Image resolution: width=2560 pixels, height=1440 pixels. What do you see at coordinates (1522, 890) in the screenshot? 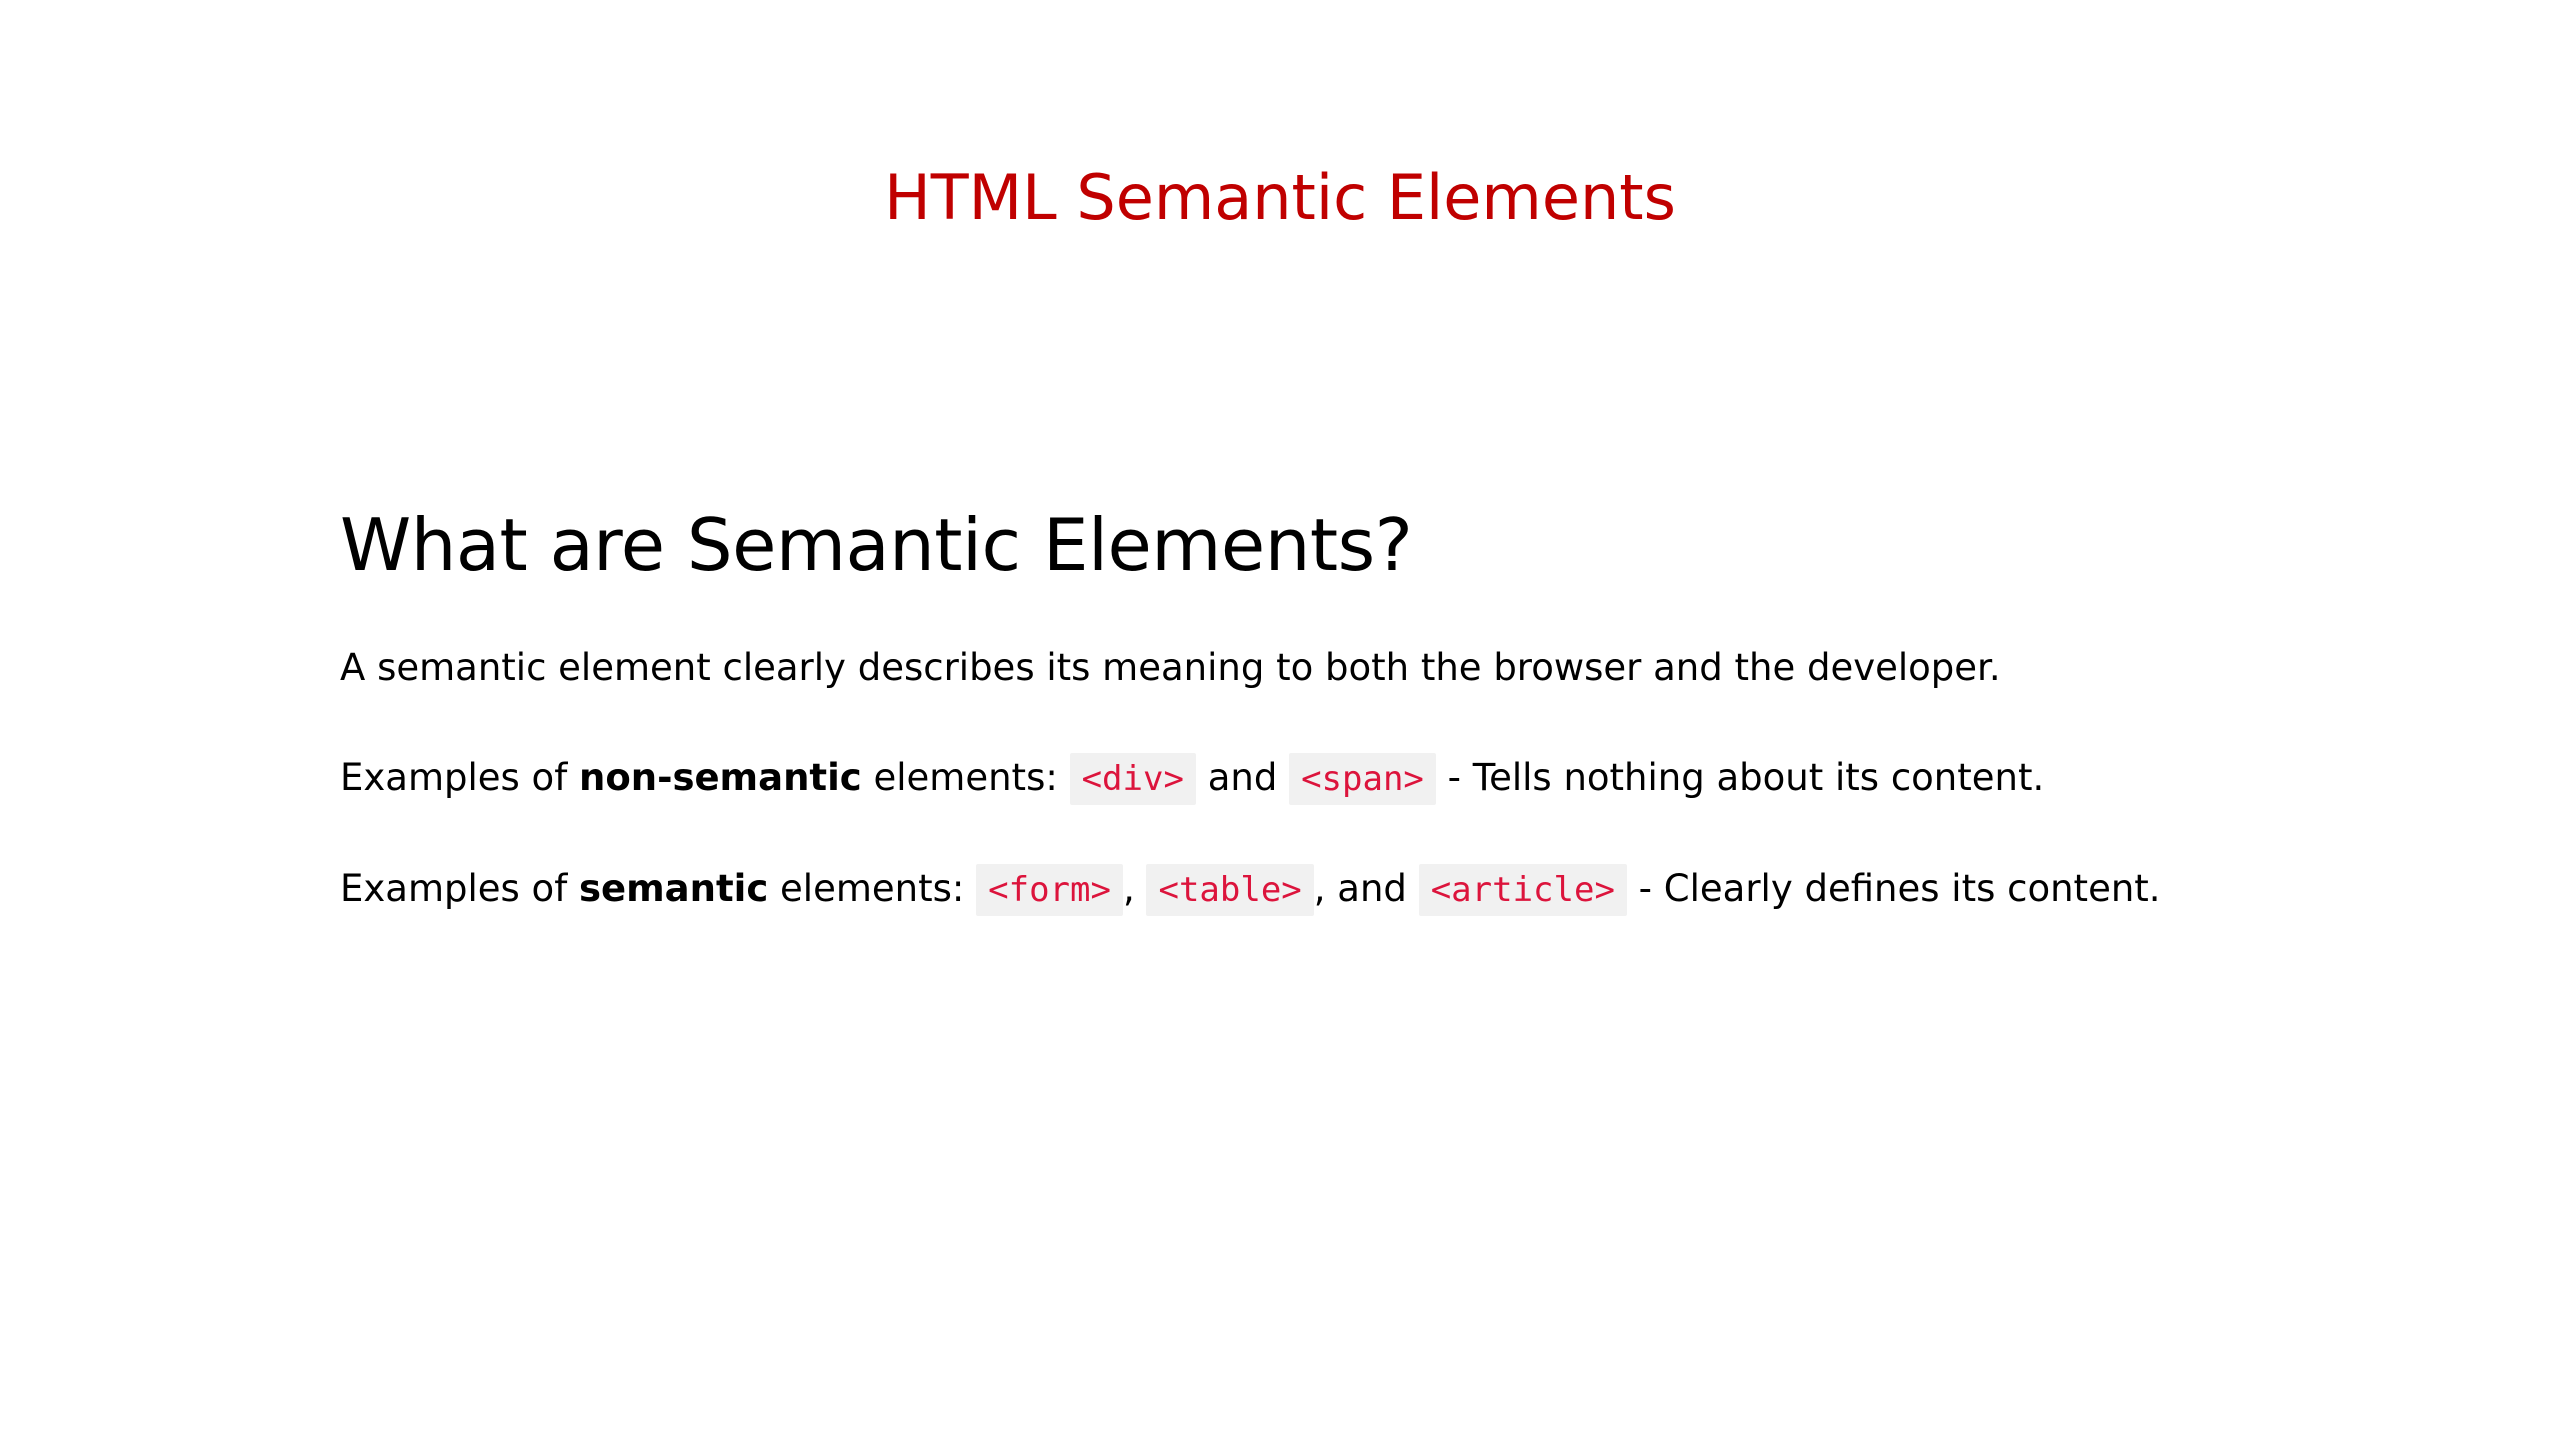
I see `code-tag-article: <article>` at bounding box center [1522, 890].